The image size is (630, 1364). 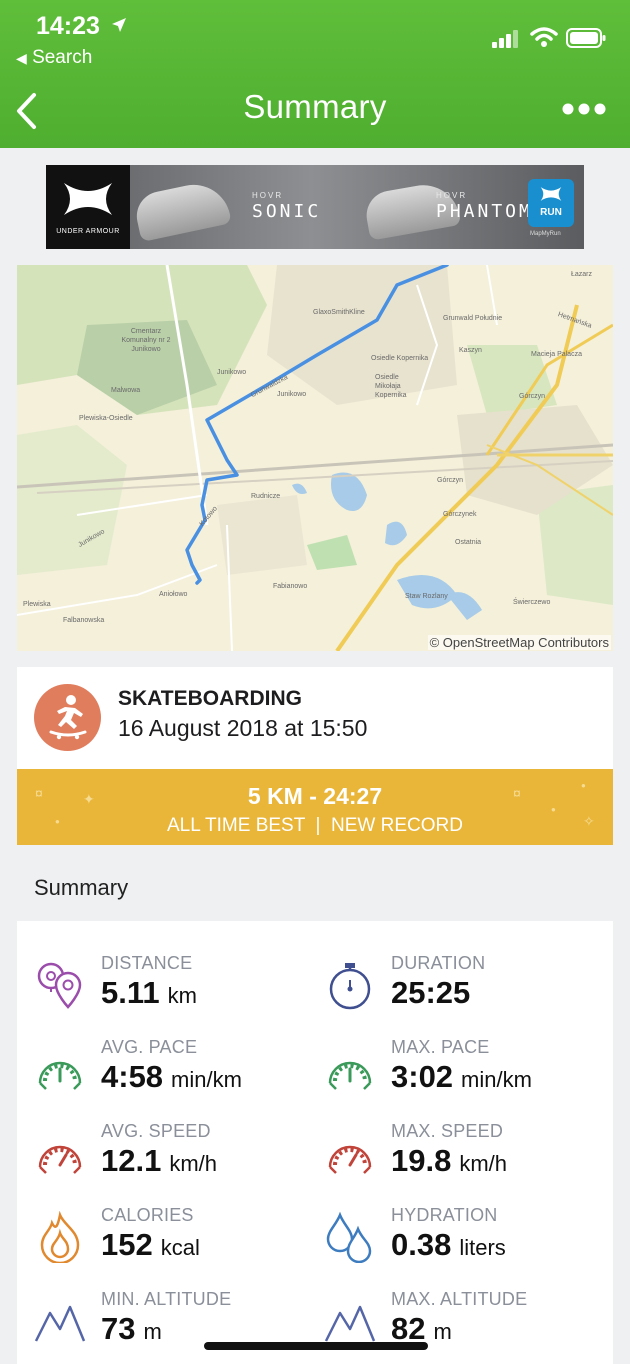 I want to click on back-to-search-link: ◀ Search, so click(x=54, y=58).